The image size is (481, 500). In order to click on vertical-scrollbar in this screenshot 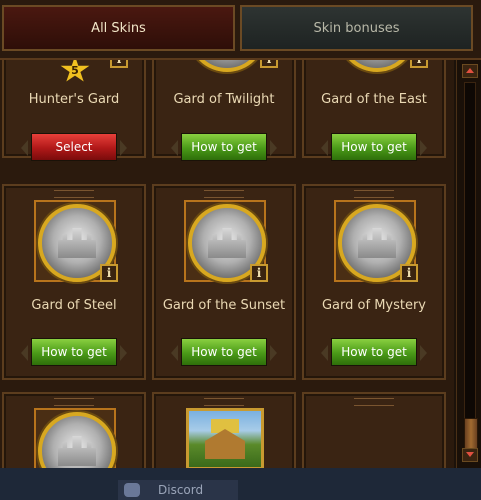, I will do `click(468, 264)`.